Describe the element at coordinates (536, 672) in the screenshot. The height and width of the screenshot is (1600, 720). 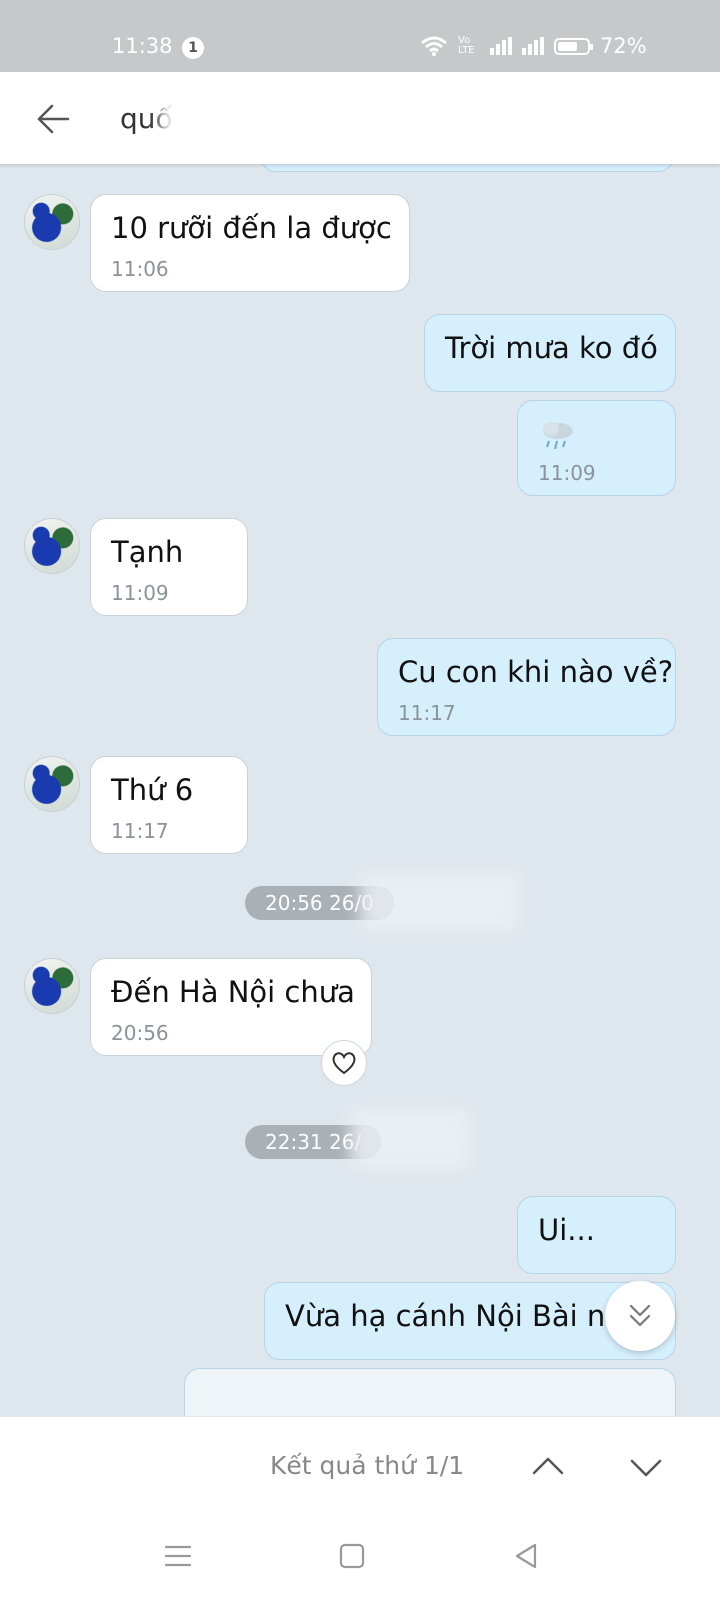
I see `message-text: Cu con khi nào về?` at that location.